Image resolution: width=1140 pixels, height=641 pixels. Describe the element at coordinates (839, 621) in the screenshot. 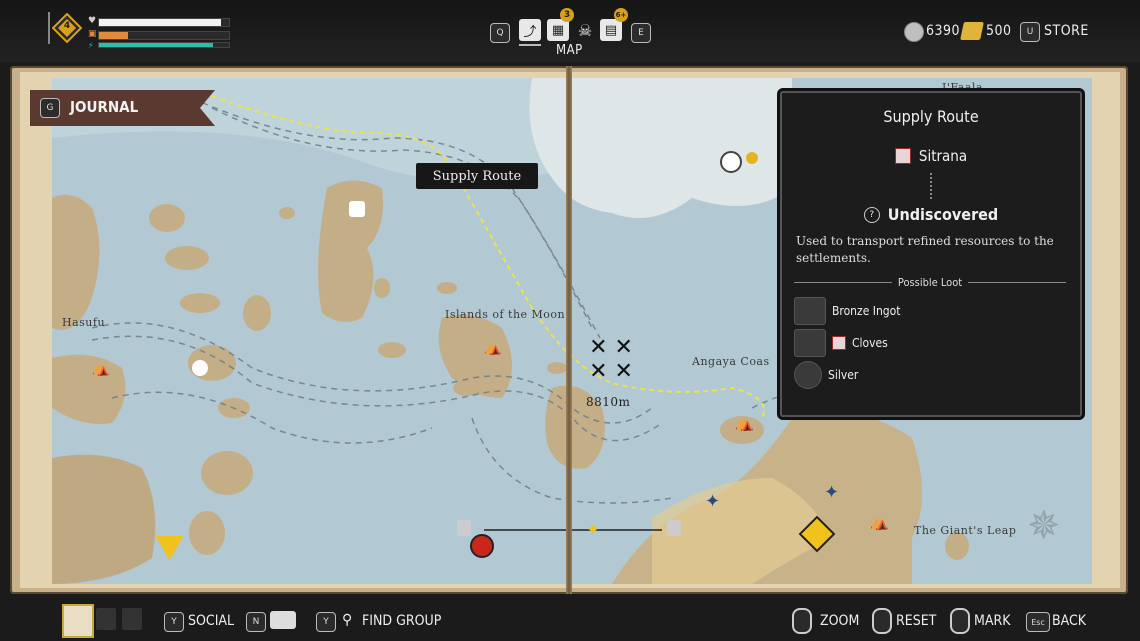

I see `zoom-label: ZOOM` at that location.